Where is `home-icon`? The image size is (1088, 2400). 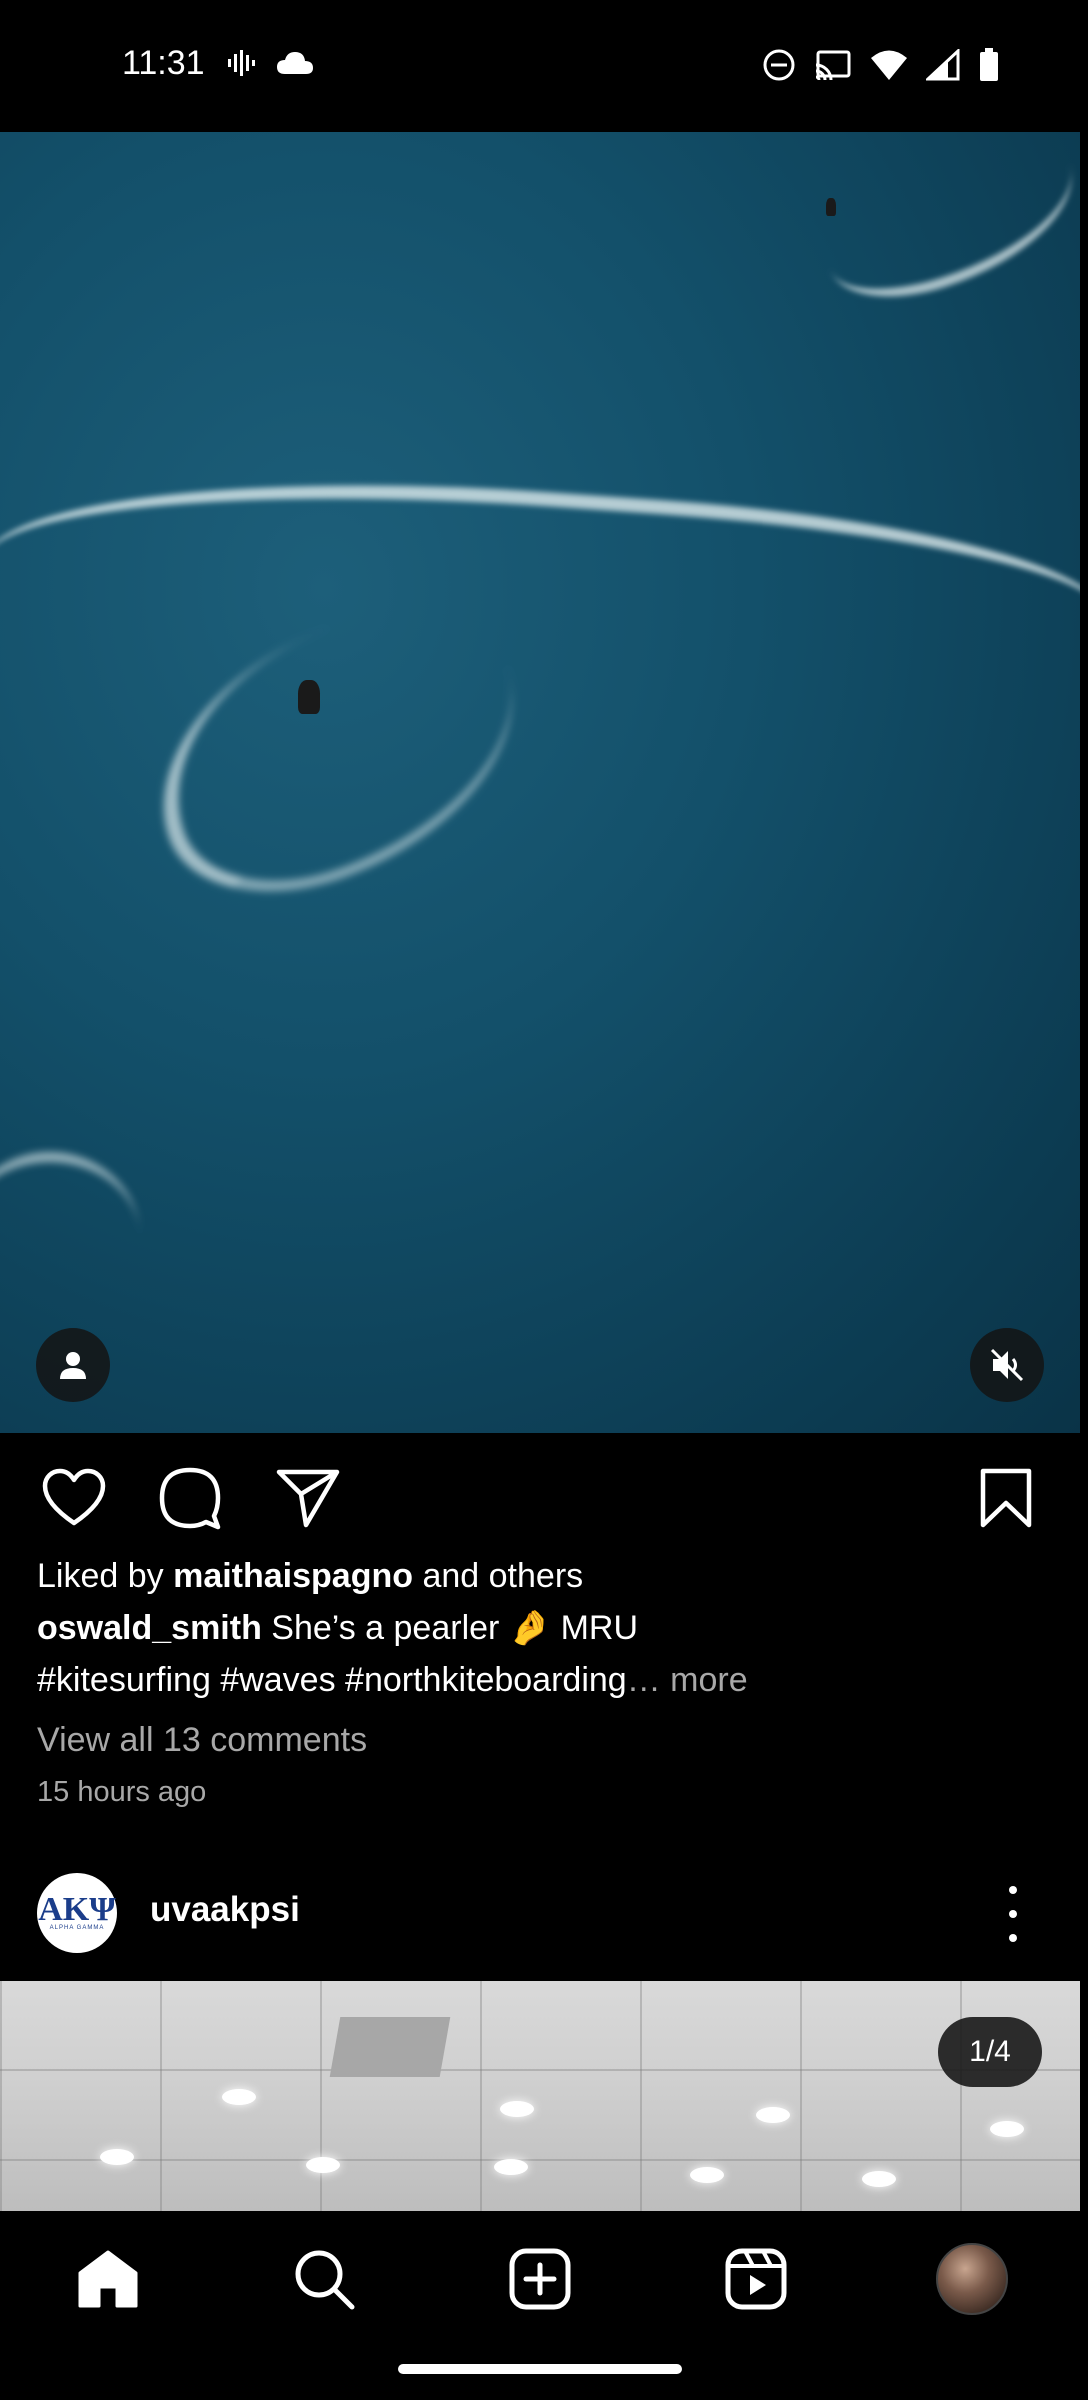
home-icon is located at coordinates (108, 2279).